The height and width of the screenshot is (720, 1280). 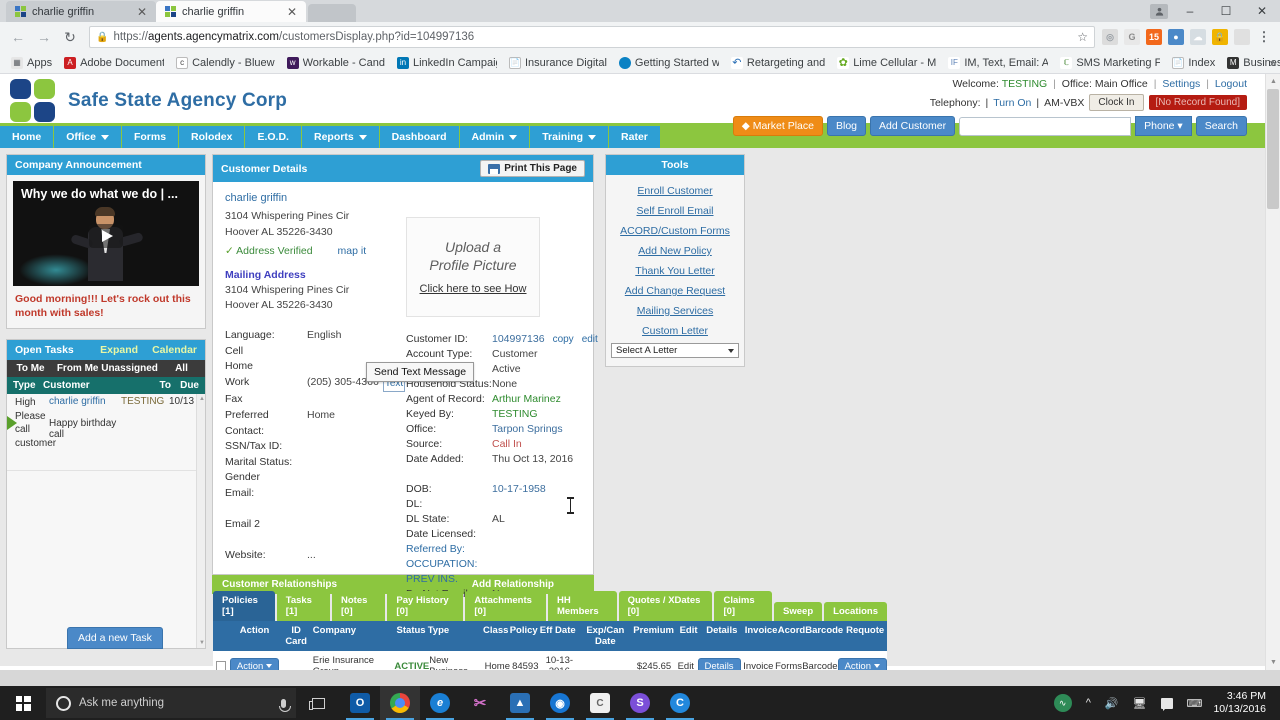 What do you see at coordinates (570, 137) in the screenshot?
I see `nav-training: Training` at bounding box center [570, 137].